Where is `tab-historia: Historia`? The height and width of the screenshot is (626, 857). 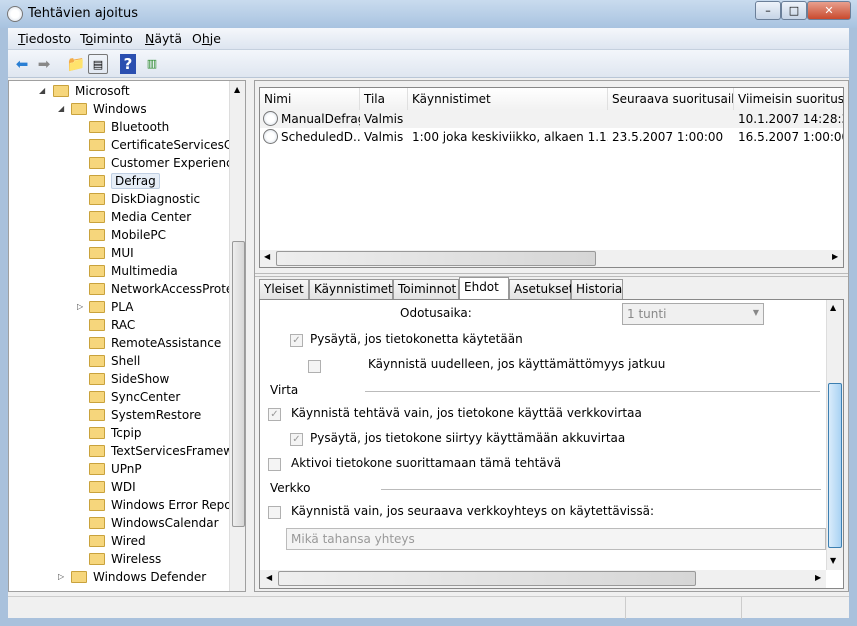 tab-historia: Historia is located at coordinates (597, 289).